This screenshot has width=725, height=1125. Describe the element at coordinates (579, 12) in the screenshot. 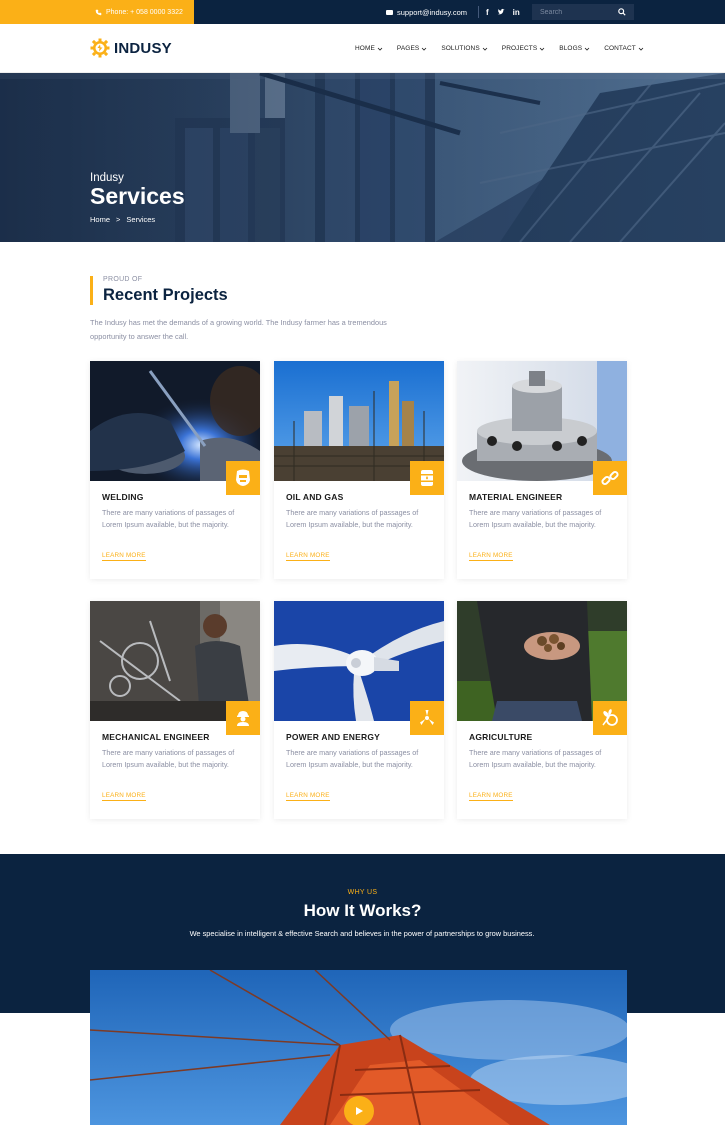

I see `search-input` at that location.